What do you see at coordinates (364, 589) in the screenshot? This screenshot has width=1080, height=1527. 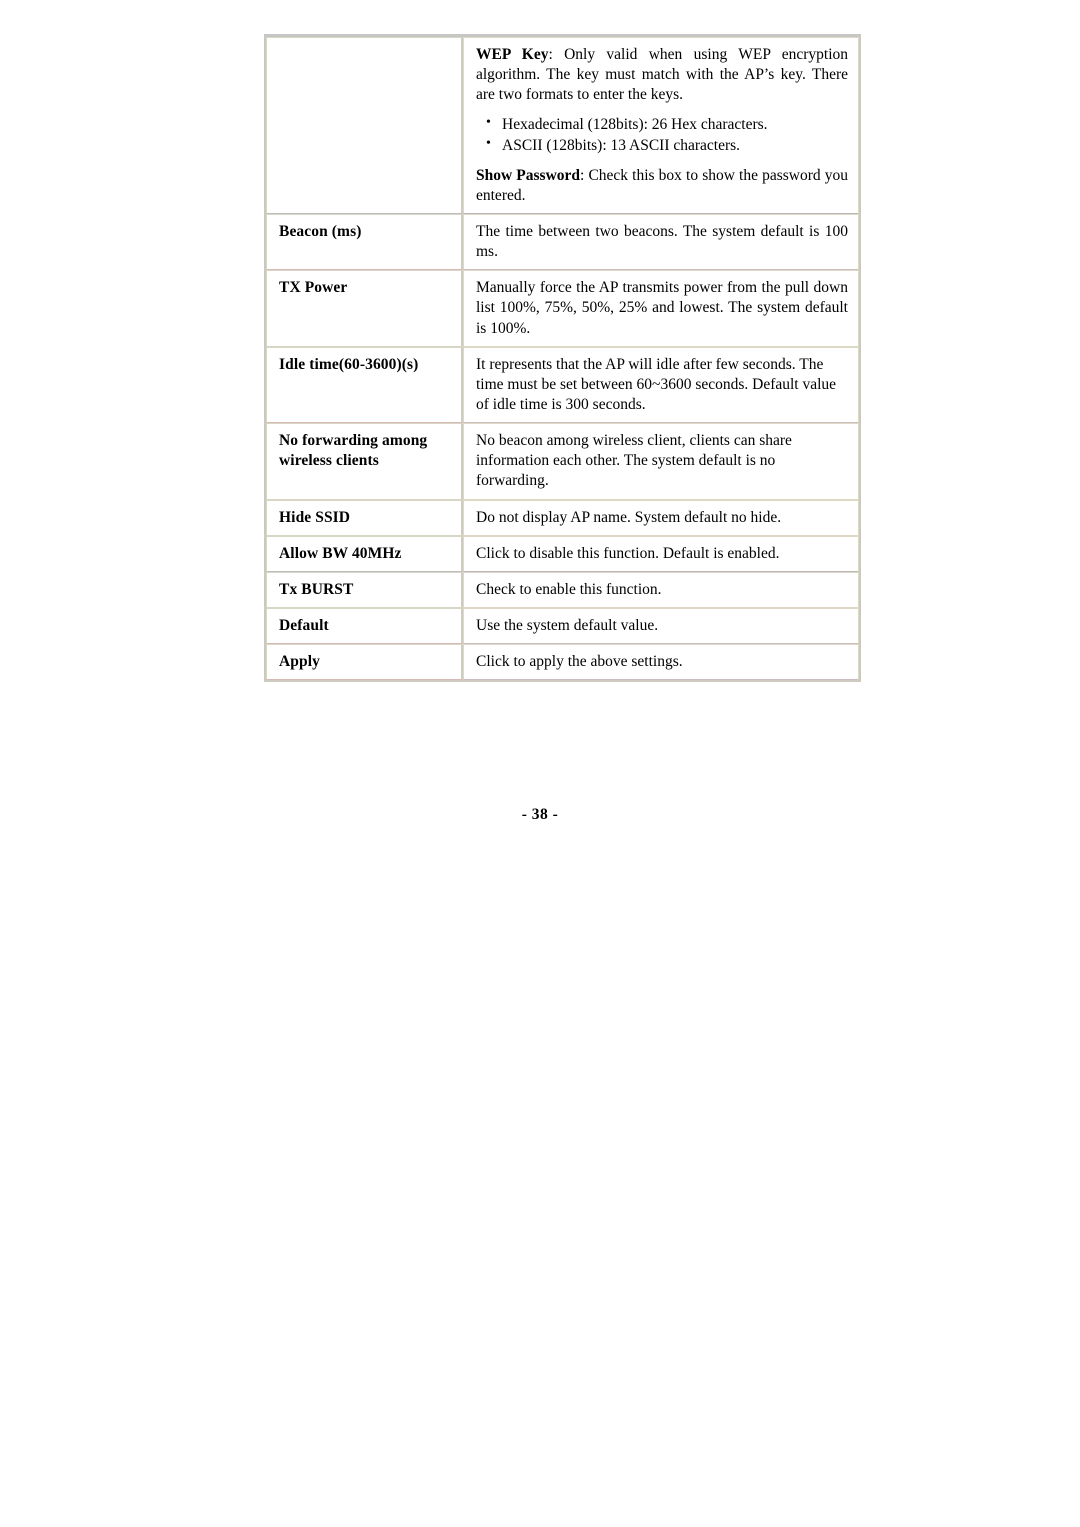 I see `setting-name-cell: Tx BURST` at bounding box center [364, 589].